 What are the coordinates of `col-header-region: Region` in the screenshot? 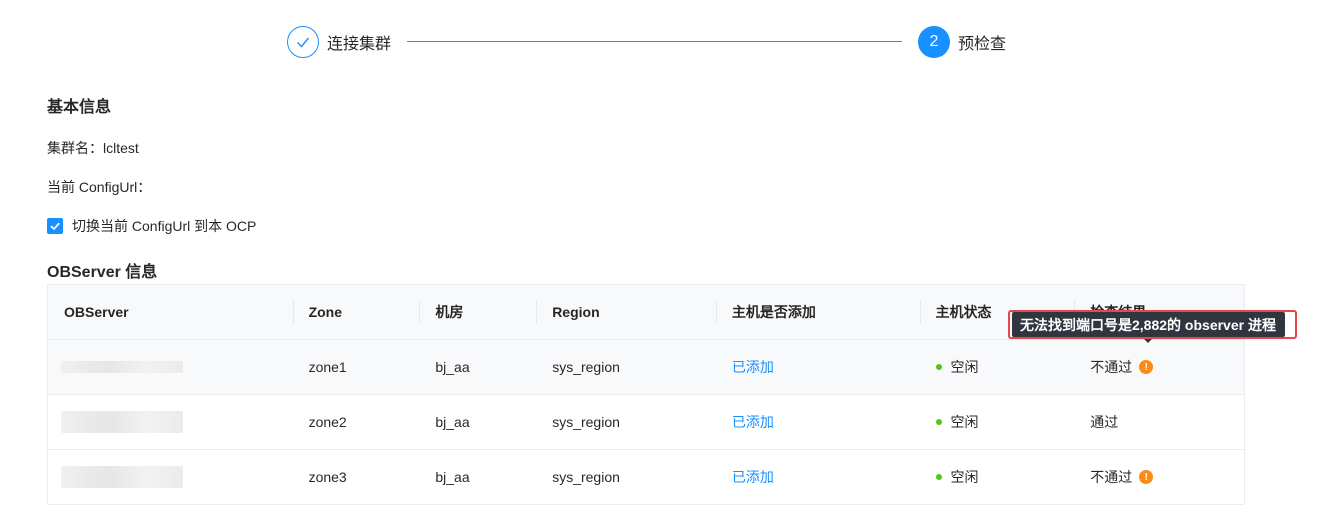 It's located at (626, 312).